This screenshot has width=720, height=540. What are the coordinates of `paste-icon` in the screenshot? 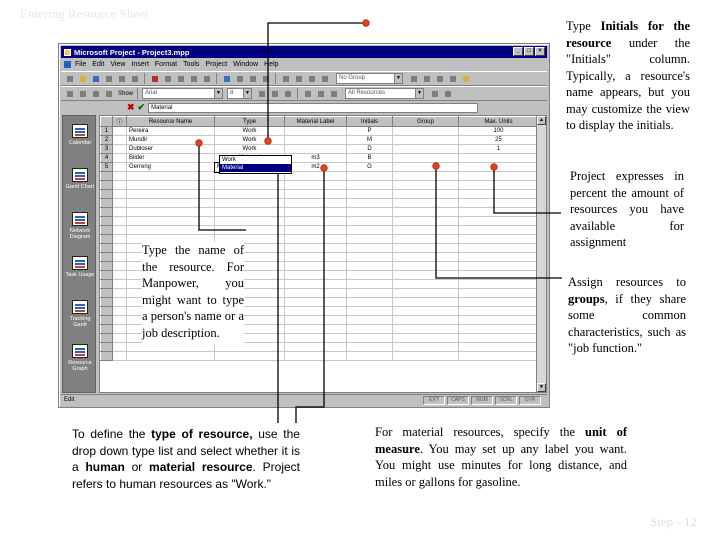 It's located at (180, 78).